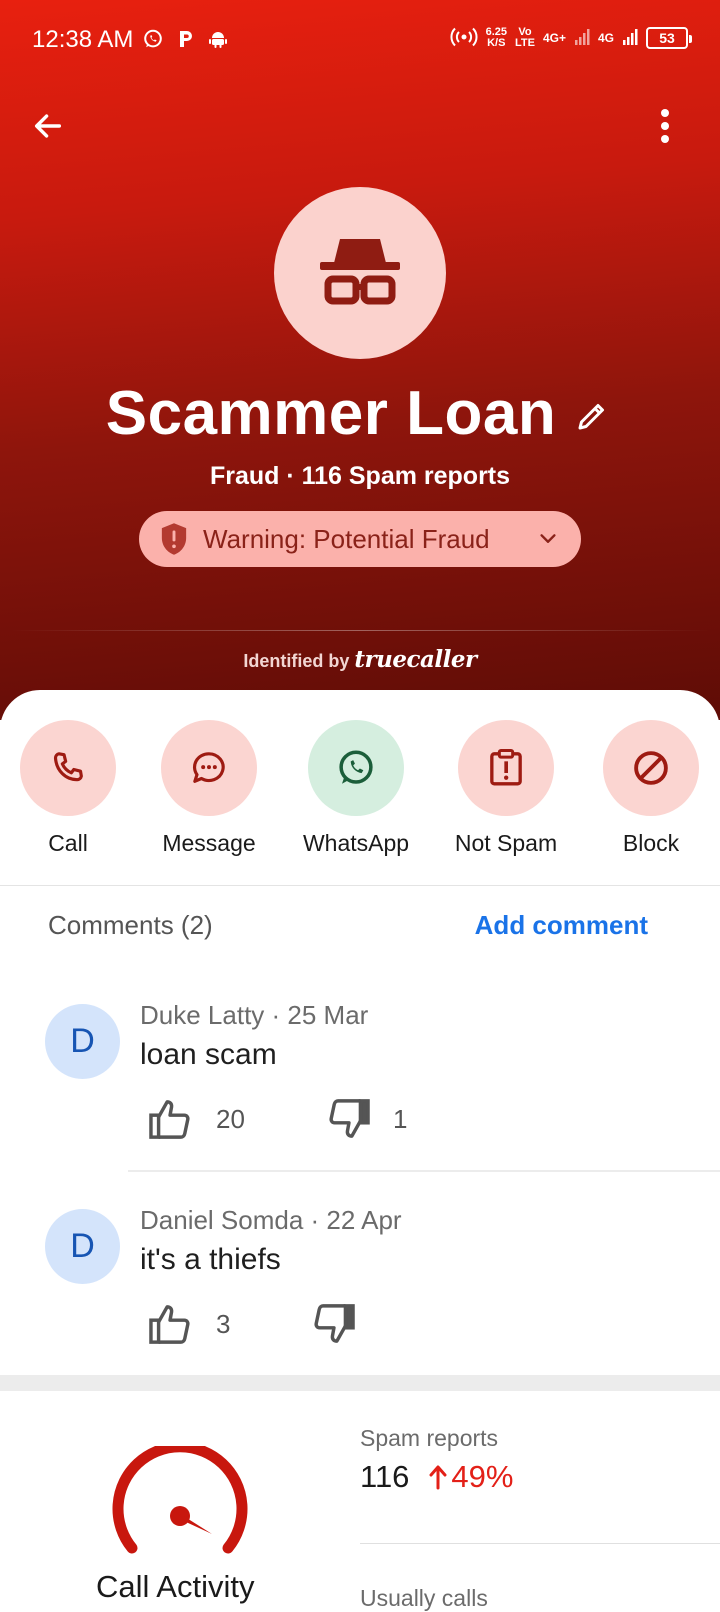 The width and height of the screenshot is (720, 1612). I want to click on notification-icons, so click(185, 41).